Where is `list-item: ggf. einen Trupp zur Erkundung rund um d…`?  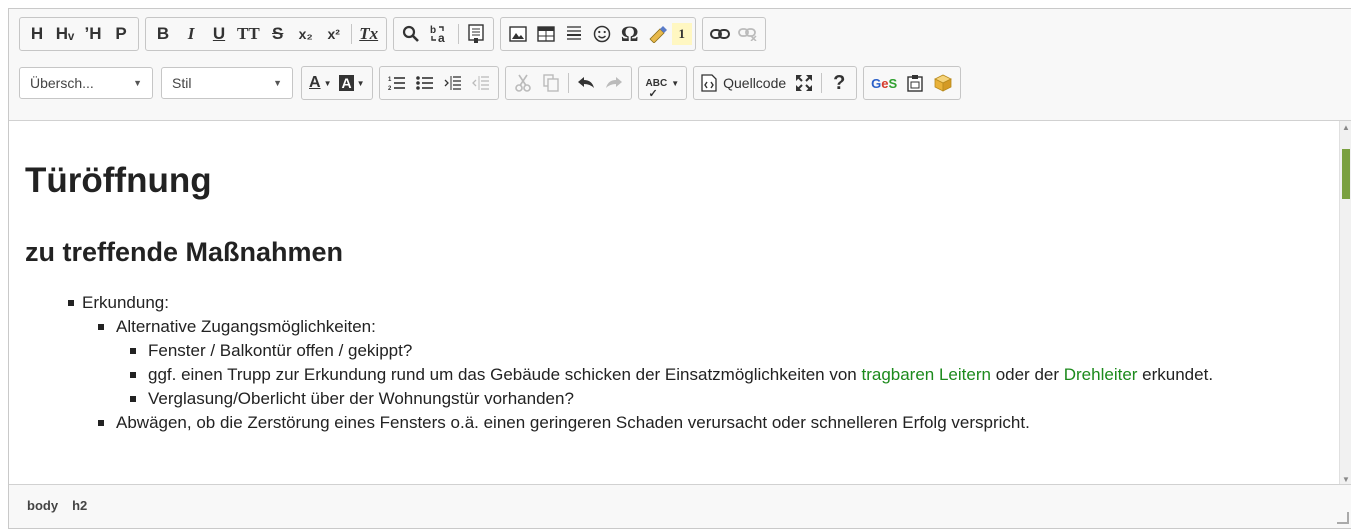
list-item: ggf. einen Trupp zur Erkundung rund um d… is located at coordinates (633, 375).